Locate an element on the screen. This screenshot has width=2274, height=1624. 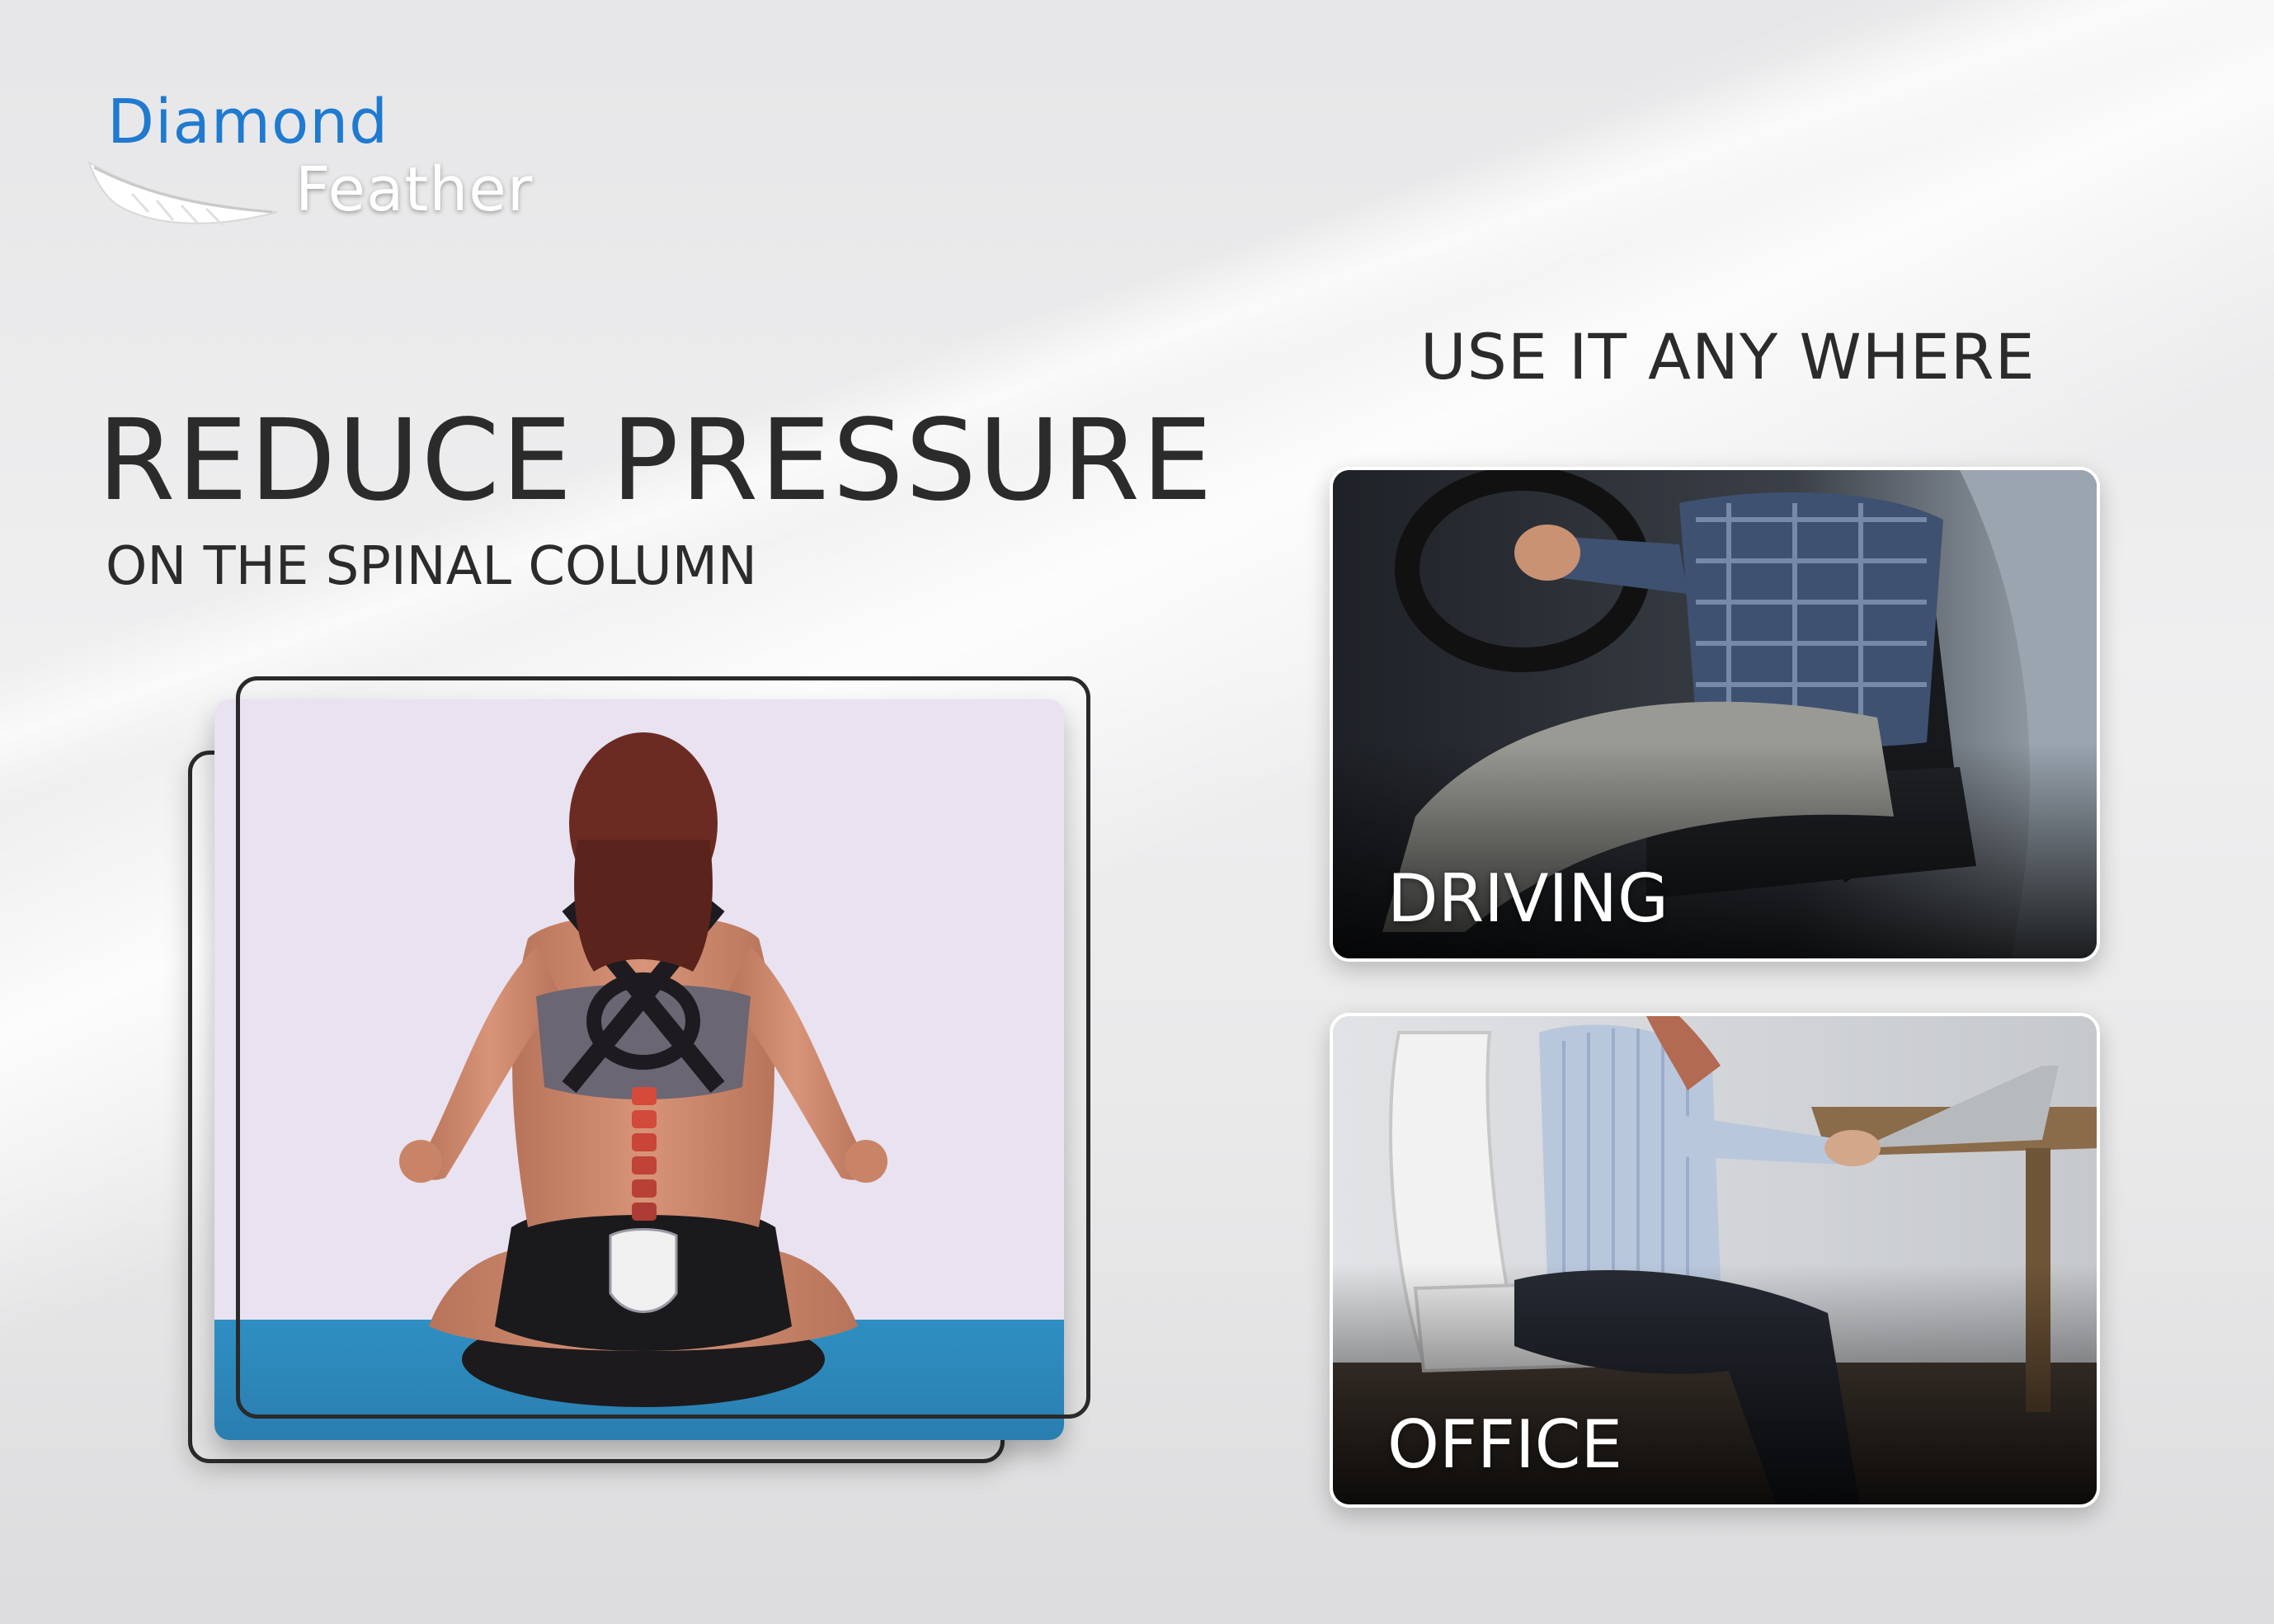
office-card: OFFICE is located at coordinates (1715, 1260).